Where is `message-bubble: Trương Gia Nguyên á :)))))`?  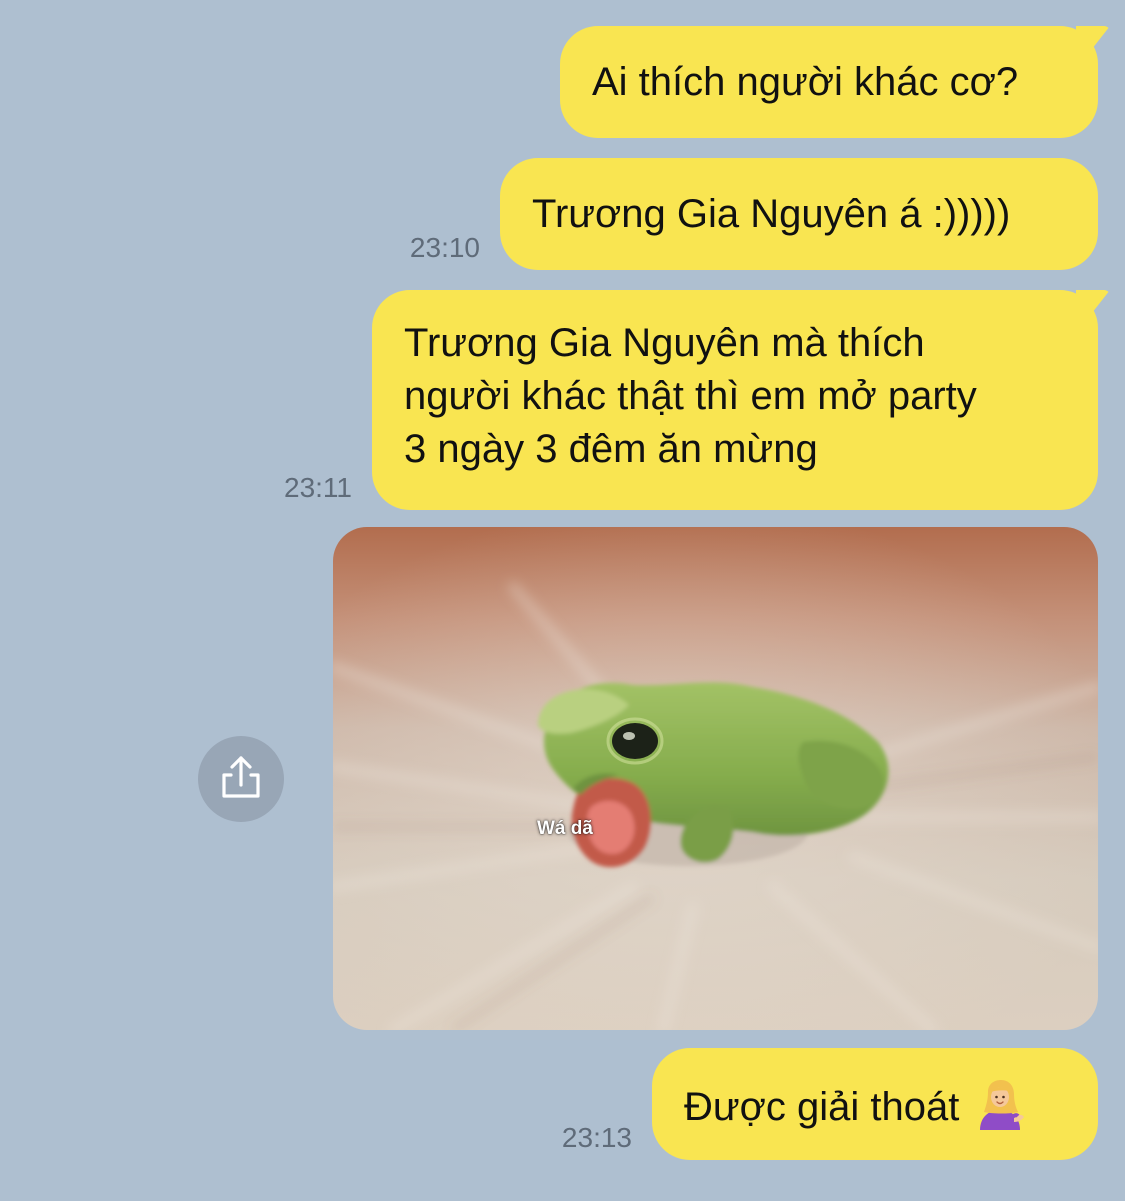 message-bubble: Trương Gia Nguyên á :))))) is located at coordinates (799, 214).